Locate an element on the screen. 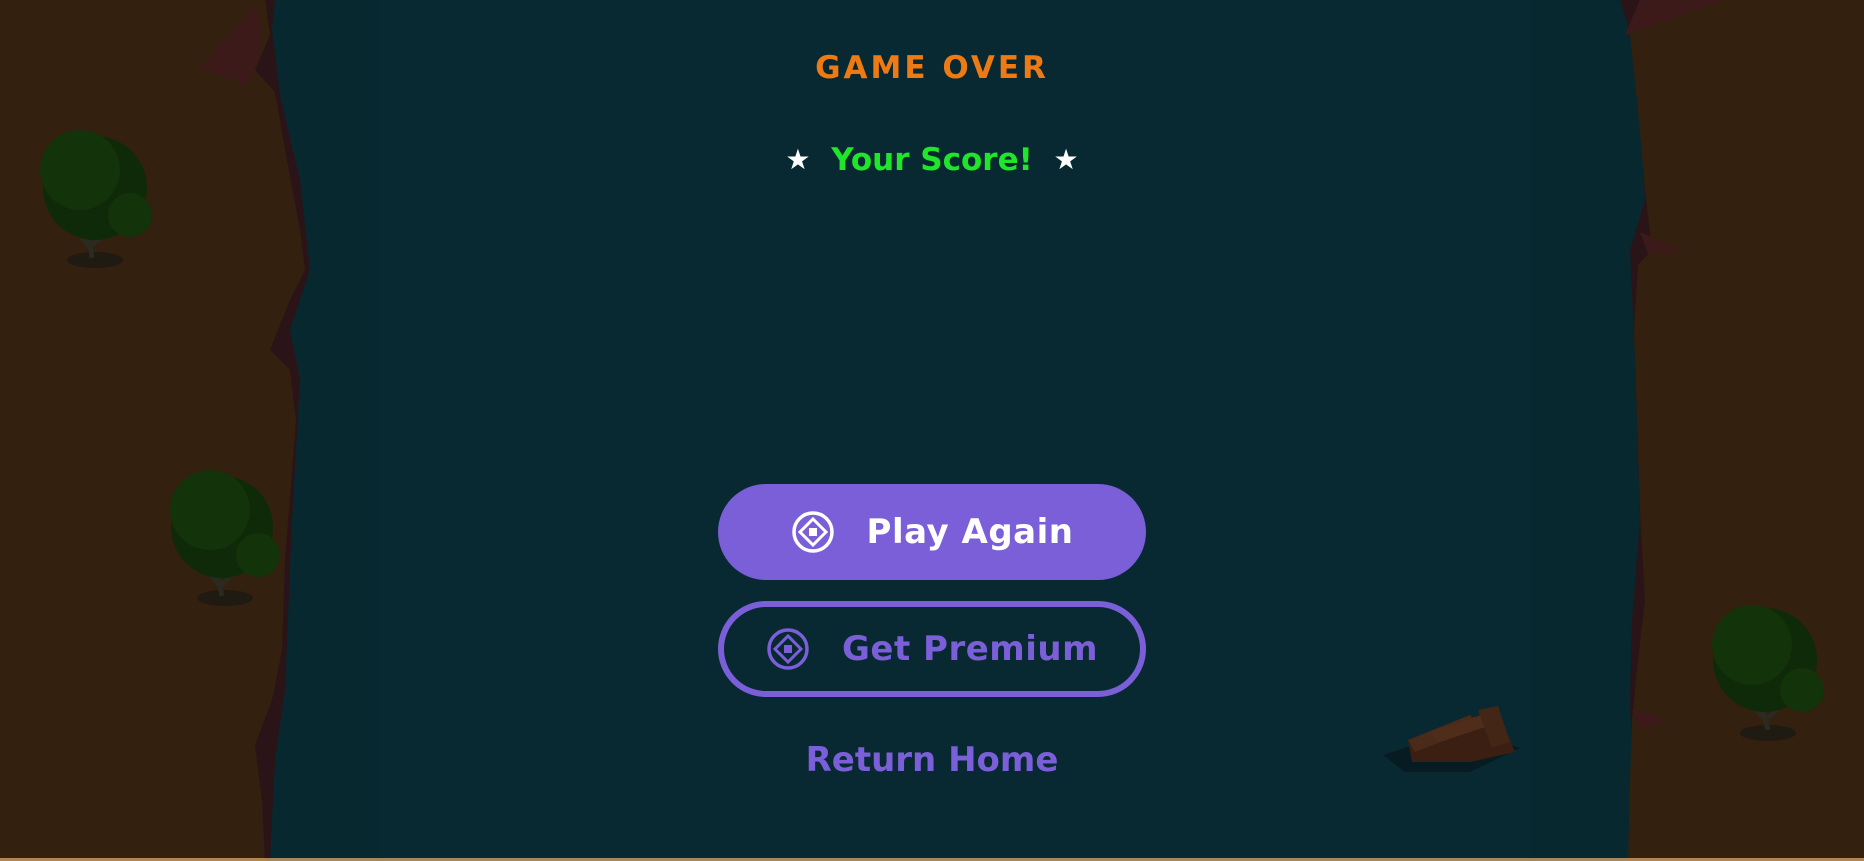 The image size is (1864, 861). get-premium-button: Get Premium is located at coordinates (932, 649).